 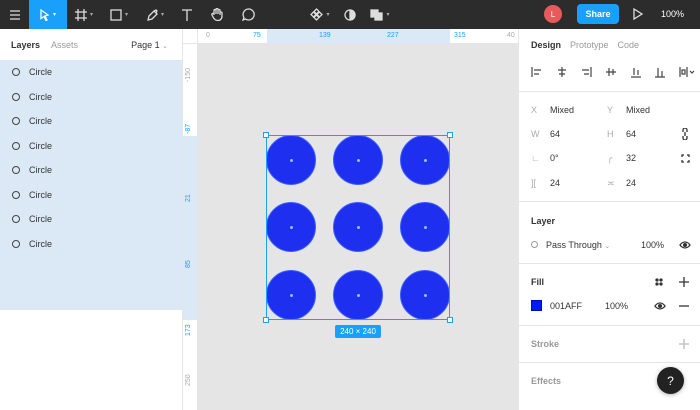 I want to click on remove-fill-button, so click(x=684, y=306).